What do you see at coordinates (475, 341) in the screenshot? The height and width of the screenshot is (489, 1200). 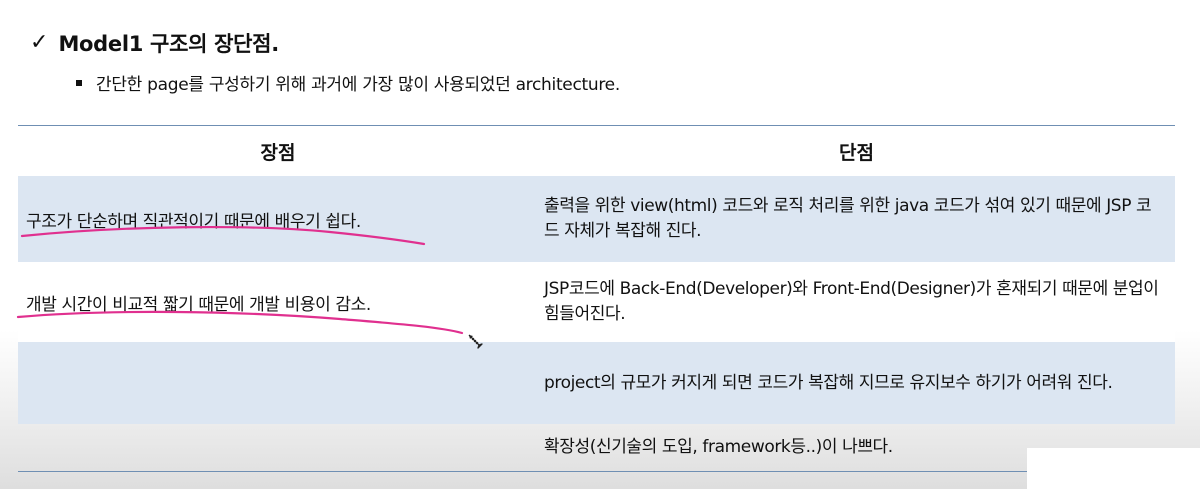 I see `pen-cursor-icon` at bounding box center [475, 341].